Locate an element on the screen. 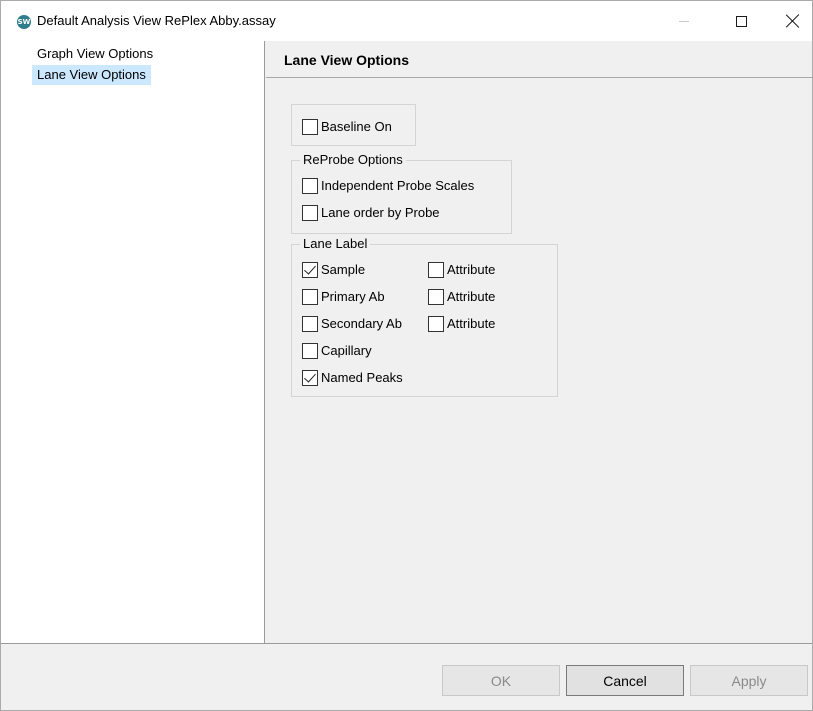 This screenshot has height=711, width=813. lane-order-by-probe-checkbox: Lane order by Probe is located at coordinates (371, 213).